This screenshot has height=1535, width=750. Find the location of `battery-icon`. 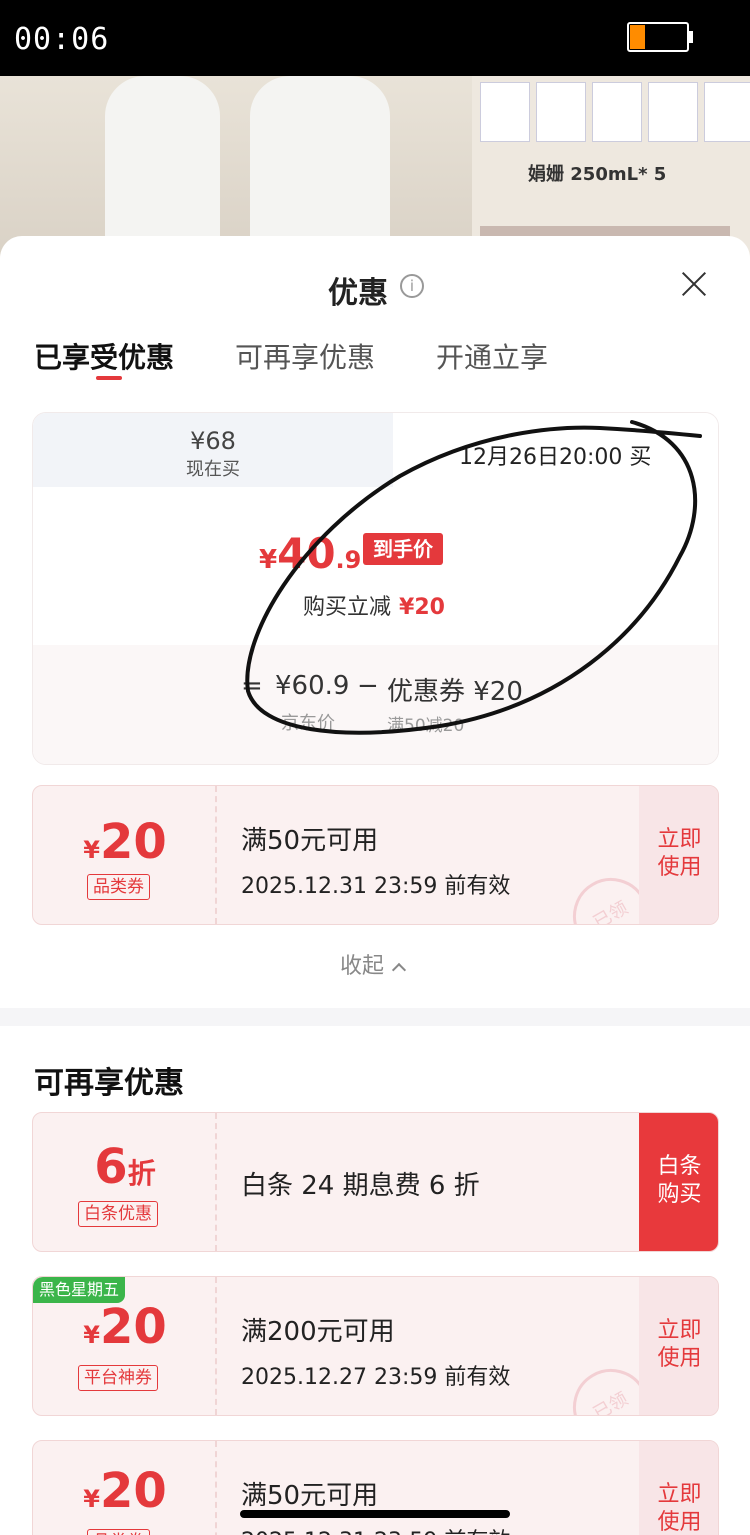

battery-icon is located at coordinates (658, 37).